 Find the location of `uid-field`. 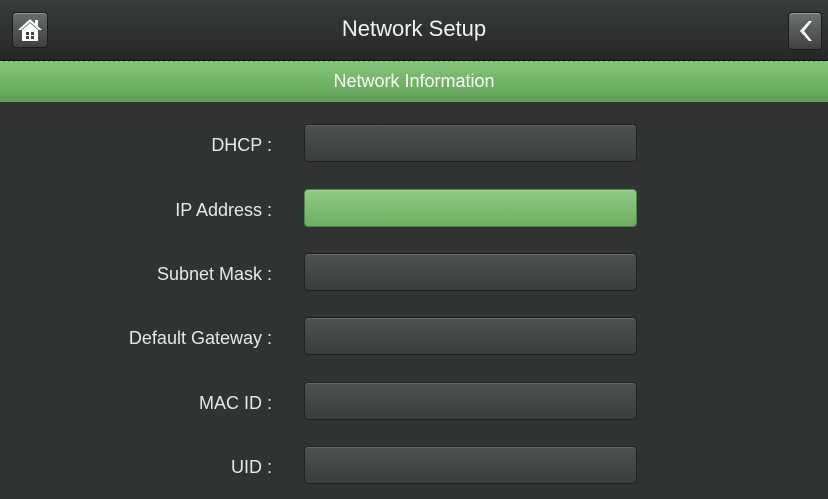

uid-field is located at coordinates (470, 465).